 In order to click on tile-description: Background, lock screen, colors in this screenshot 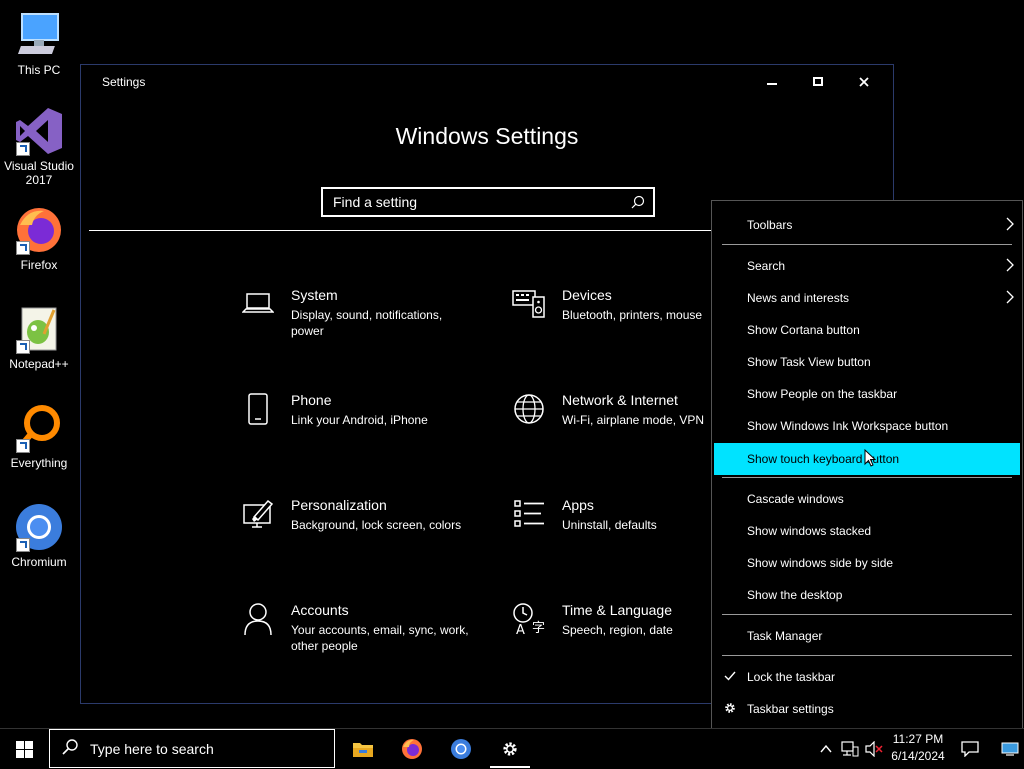, I will do `click(376, 525)`.